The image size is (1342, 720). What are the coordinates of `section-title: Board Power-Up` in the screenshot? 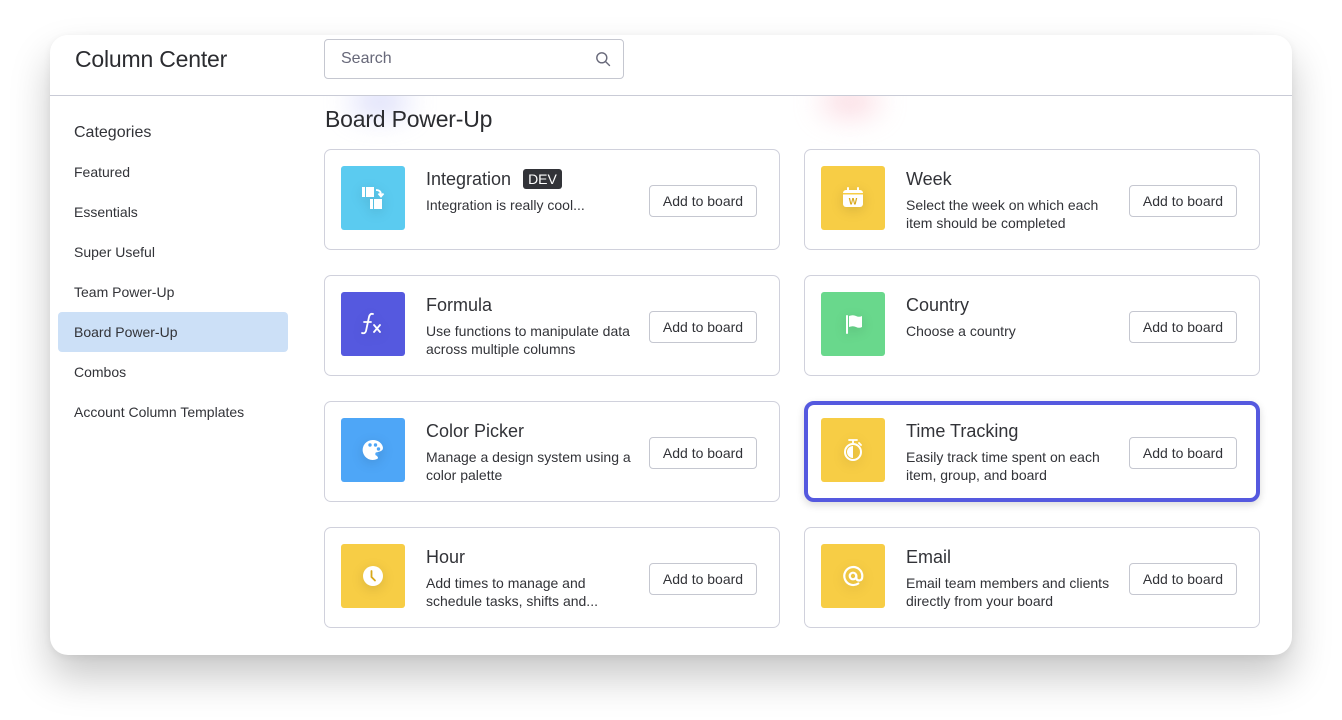 It's located at (409, 119).